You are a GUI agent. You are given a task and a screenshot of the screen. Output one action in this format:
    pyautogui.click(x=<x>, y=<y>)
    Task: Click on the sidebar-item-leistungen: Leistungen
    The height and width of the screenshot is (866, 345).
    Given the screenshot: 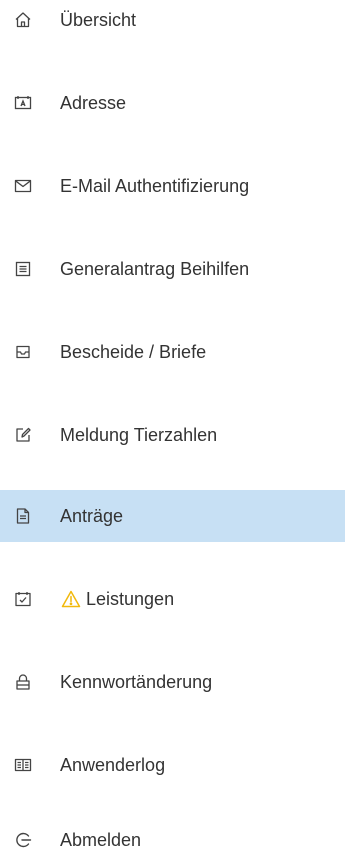 What is the action you would take?
    pyautogui.click(x=172, y=599)
    